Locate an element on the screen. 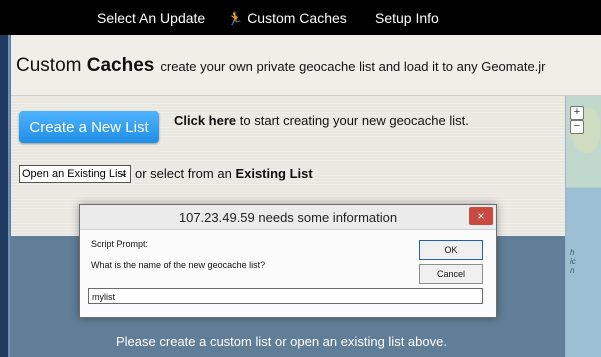 The height and width of the screenshot is (357, 601). map-zoom-in-button: + is located at coordinates (577, 113).